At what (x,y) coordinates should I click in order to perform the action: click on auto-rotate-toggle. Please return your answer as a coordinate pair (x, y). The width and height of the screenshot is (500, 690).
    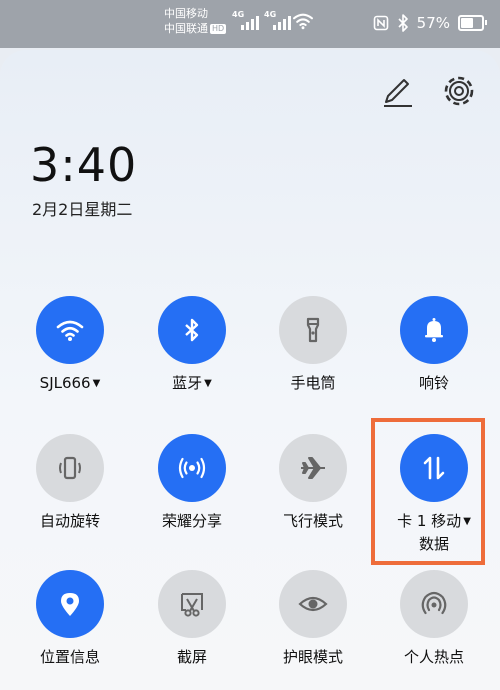
    Looking at the image, I should click on (70, 468).